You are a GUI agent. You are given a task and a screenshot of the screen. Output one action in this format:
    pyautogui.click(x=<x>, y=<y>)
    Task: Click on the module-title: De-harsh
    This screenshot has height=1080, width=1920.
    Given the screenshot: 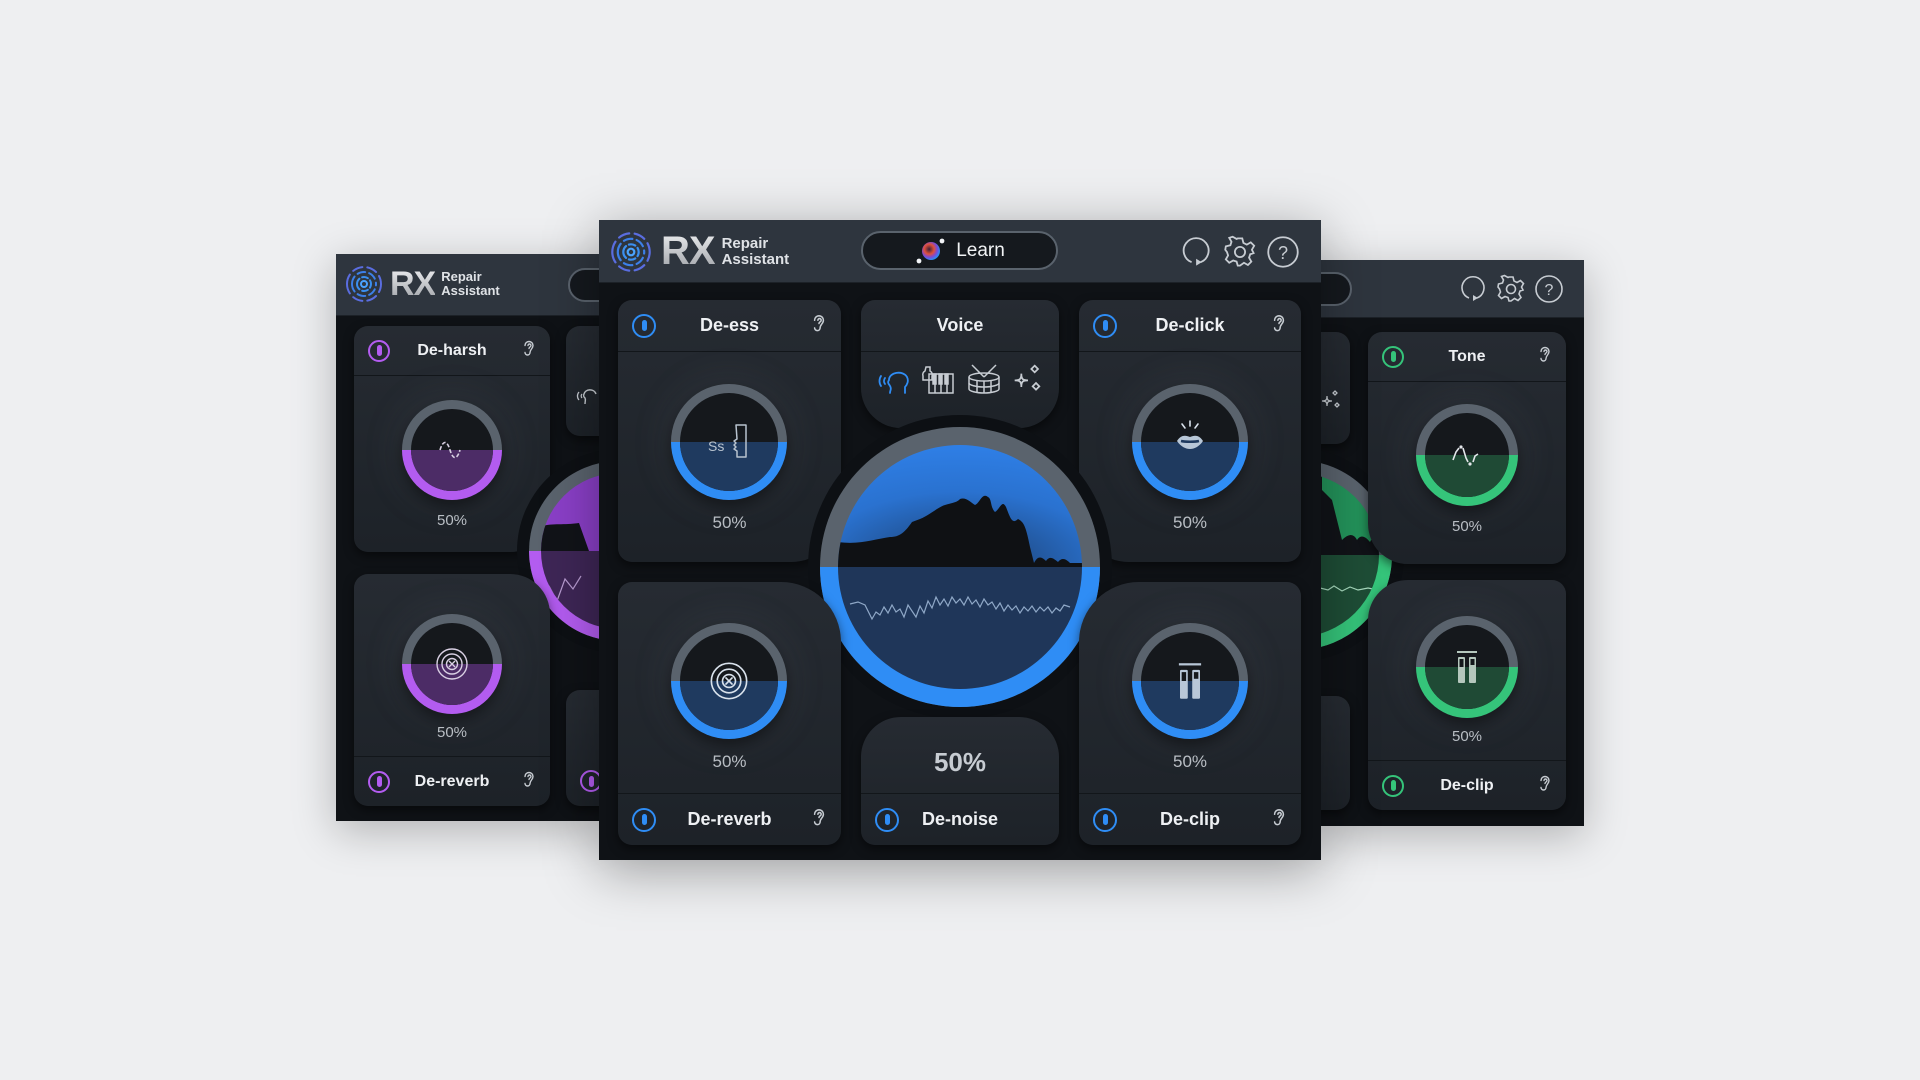 What is the action you would take?
    pyautogui.click(x=452, y=350)
    